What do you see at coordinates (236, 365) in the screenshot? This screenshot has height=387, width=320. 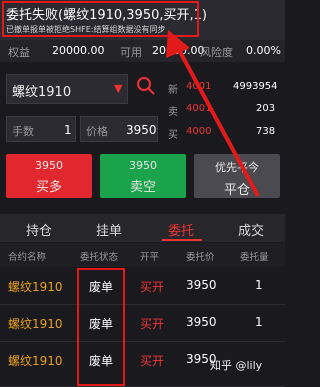 I see `watermark: 知乎 @lily` at bounding box center [236, 365].